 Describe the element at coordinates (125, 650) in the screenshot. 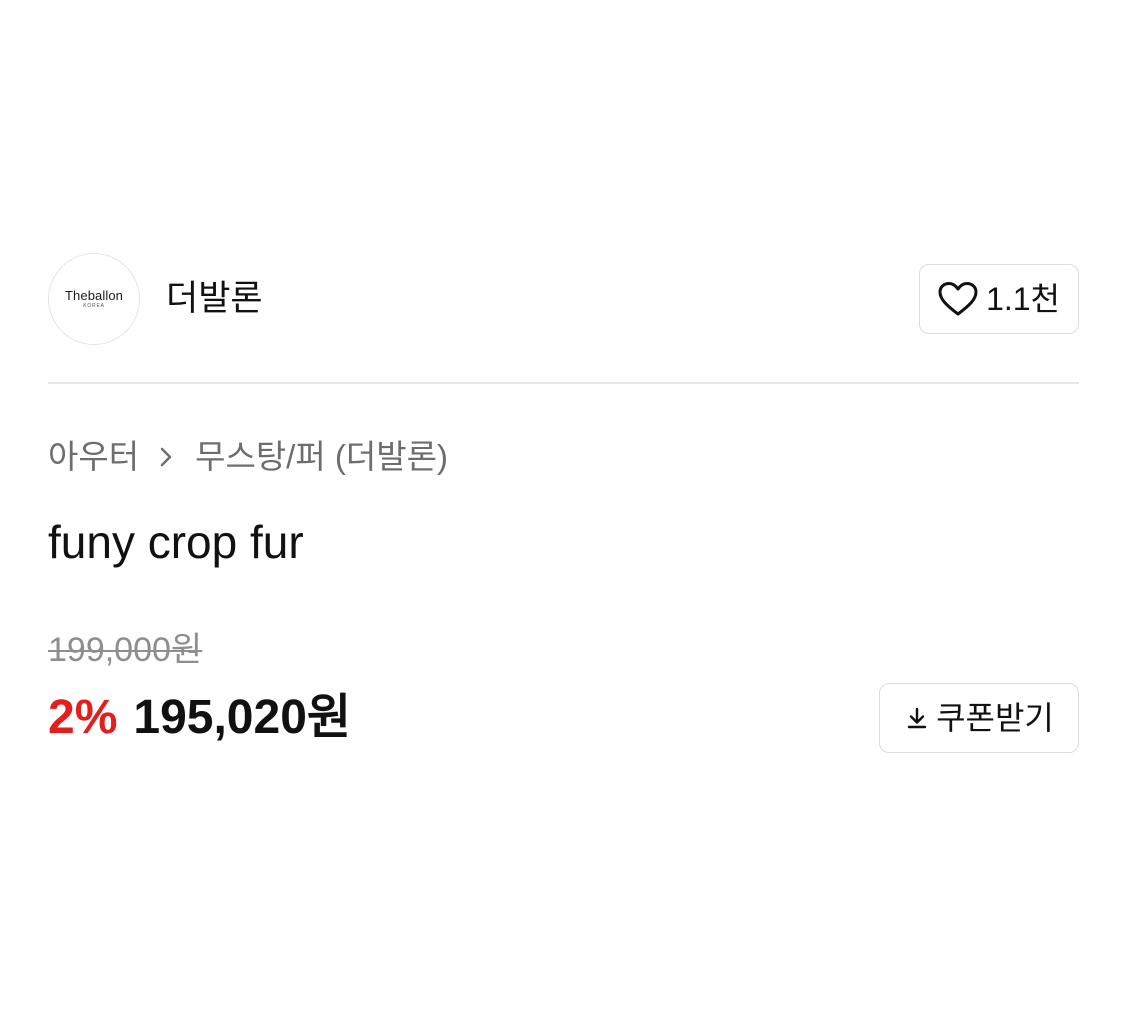

I see `original-price: 199,000원` at that location.